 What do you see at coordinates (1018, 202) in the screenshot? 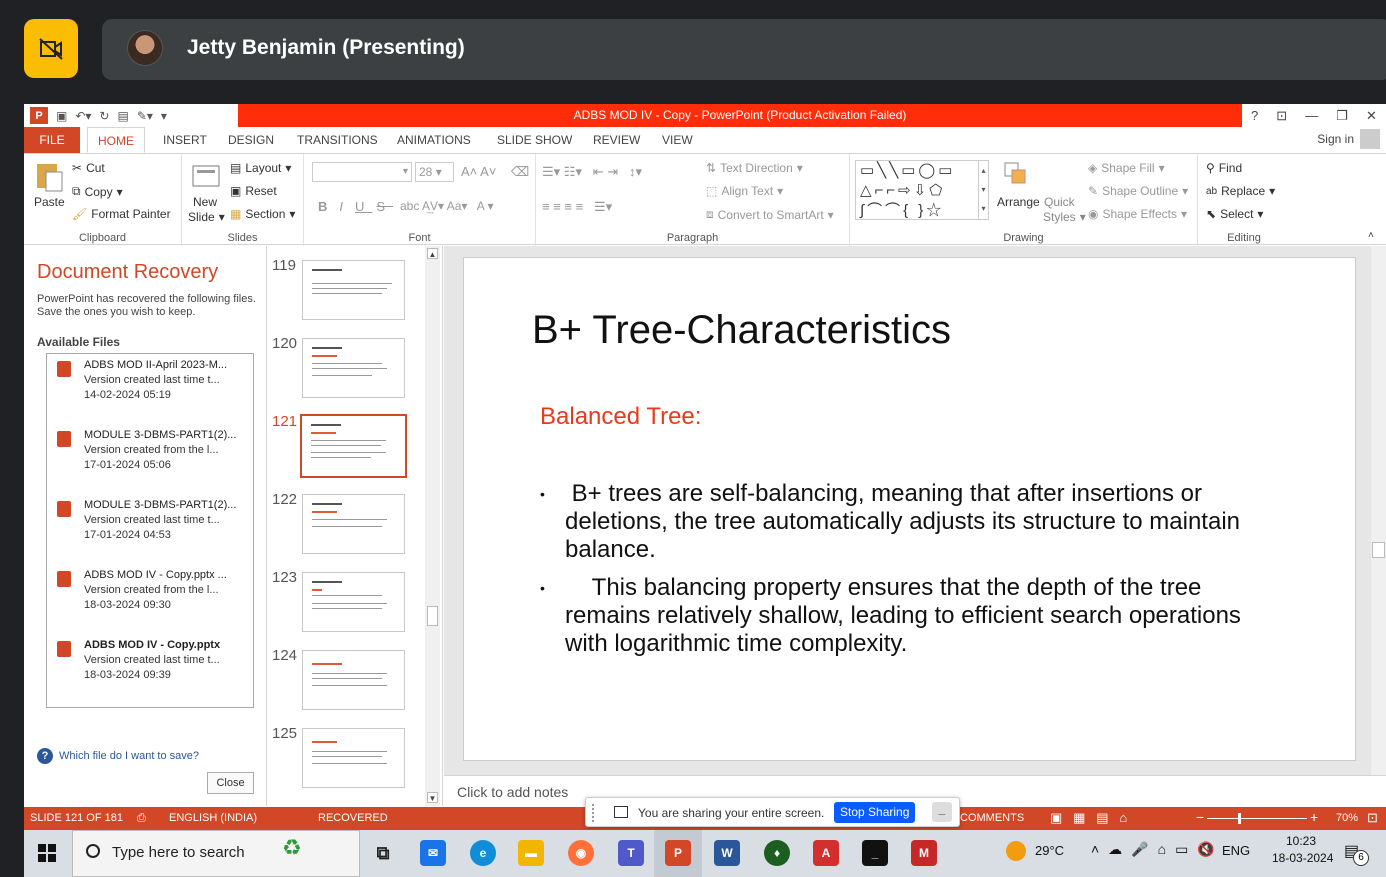
I see `arrange-button: Arrange` at bounding box center [1018, 202].